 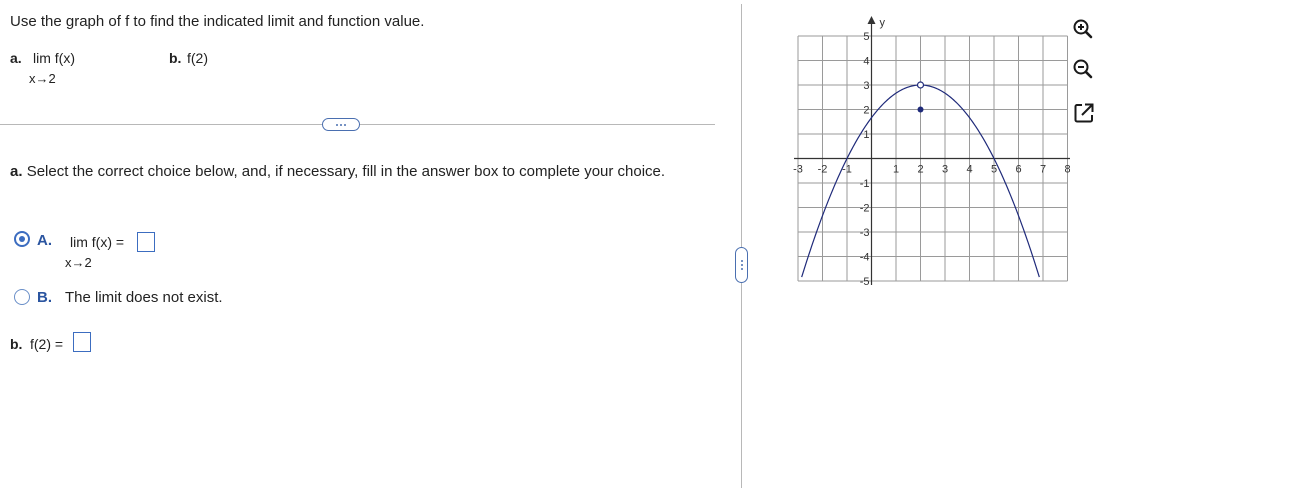 I want to click on choice-a-letter: A., so click(x=44, y=240).